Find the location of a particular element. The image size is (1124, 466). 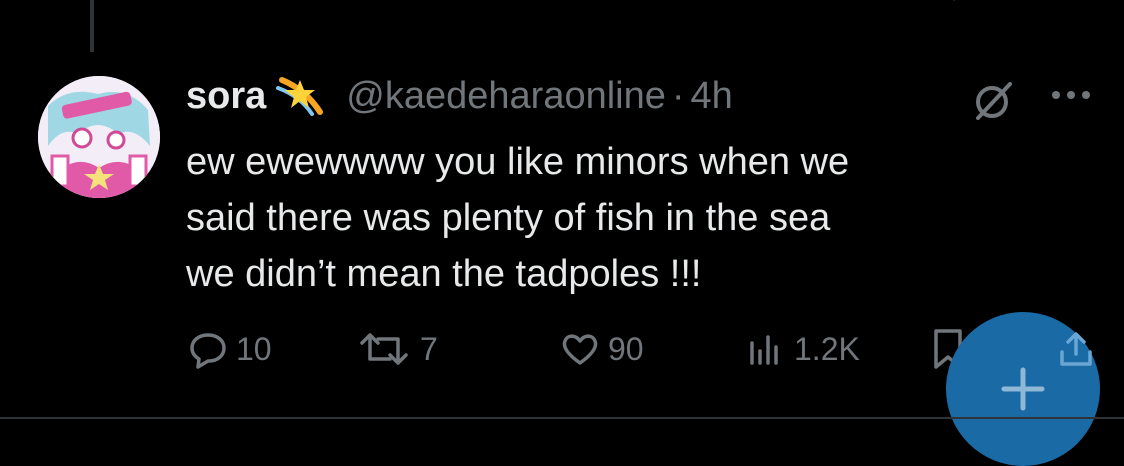

views-button: 1.2K is located at coordinates (803, 349).